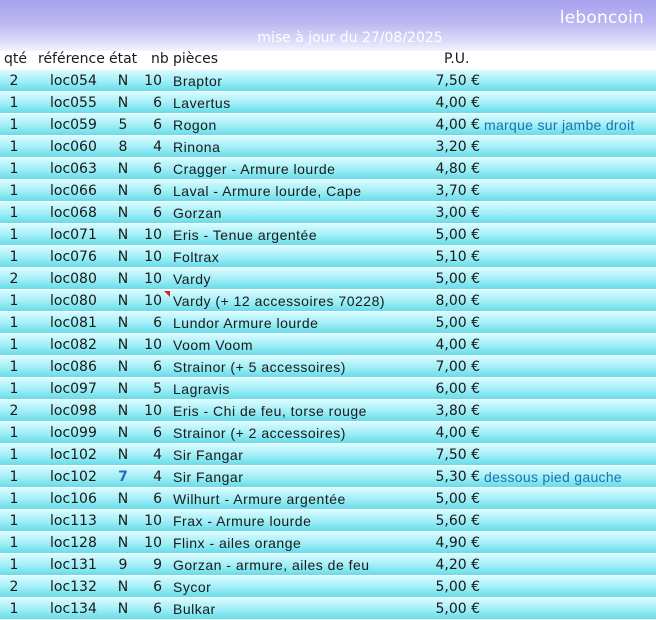  What do you see at coordinates (73, 279) in the screenshot?
I see `cell-reference: loc080` at bounding box center [73, 279].